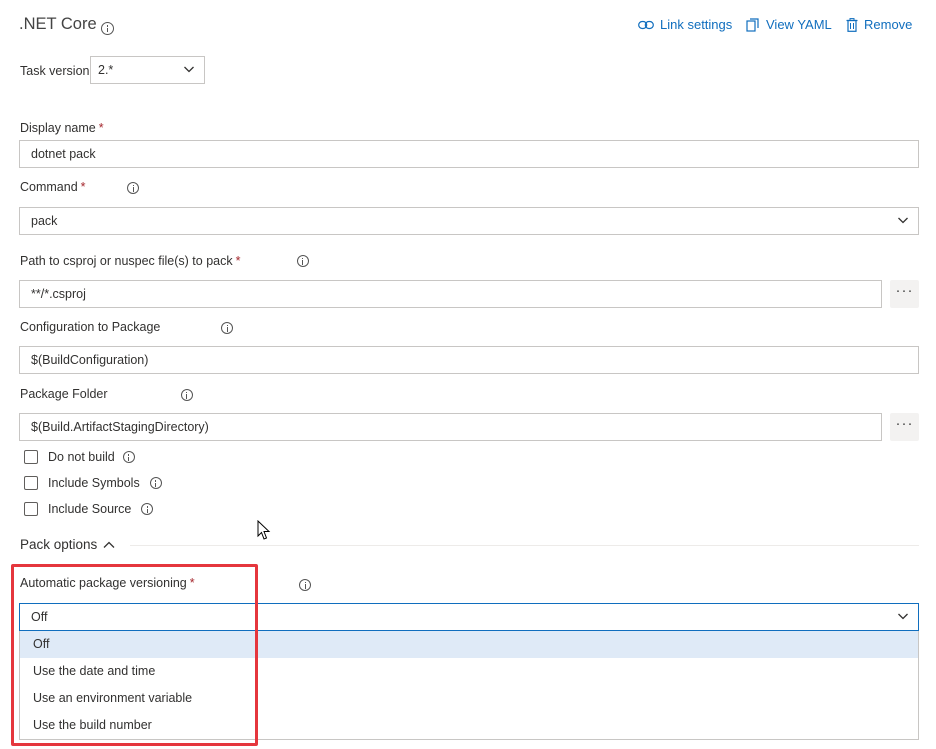 The height and width of the screenshot is (749, 936). What do you see at coordinates (63, 154) in the screenshot?
I see `display-name-value: dotnet pack` at bounding box center [63, 154].